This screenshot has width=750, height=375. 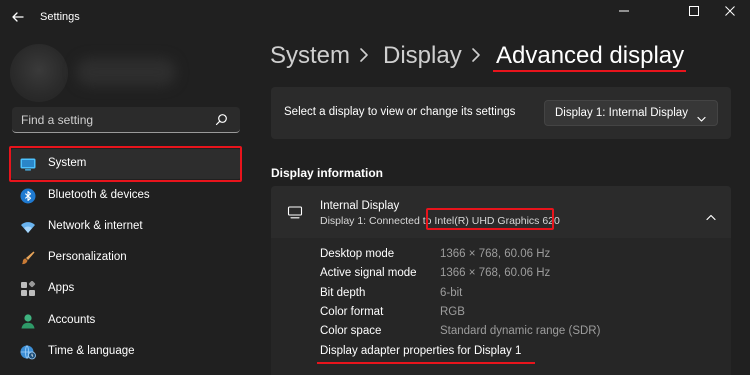 I want to click on sidebar-item-apps: Apps, so click(x=126, y=289).